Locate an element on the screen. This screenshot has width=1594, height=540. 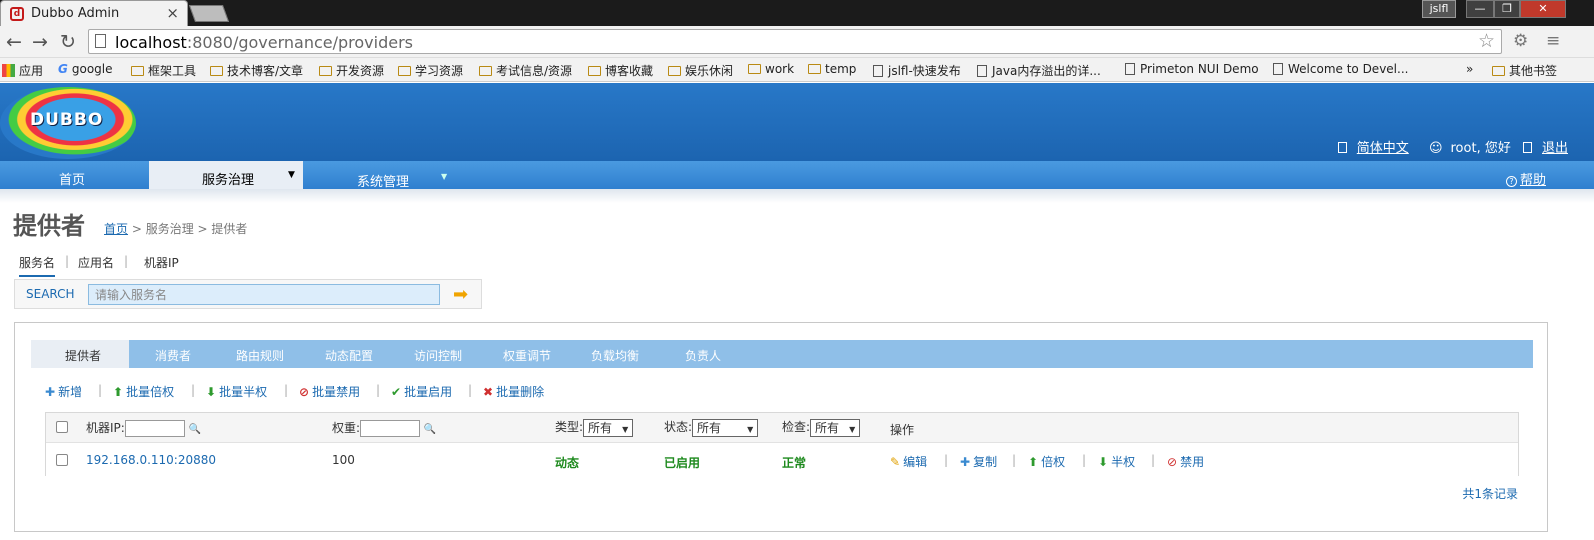
search-input is located at coordinates (264, 294).